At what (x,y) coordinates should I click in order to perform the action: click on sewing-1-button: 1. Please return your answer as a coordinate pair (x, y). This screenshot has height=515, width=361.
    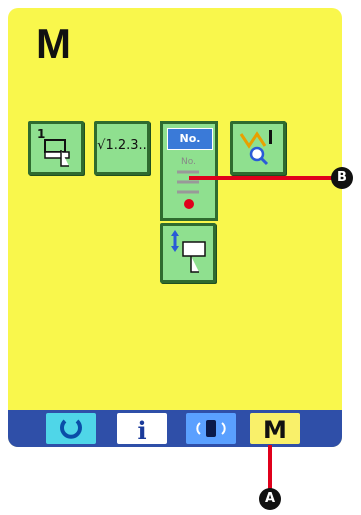
    Looking at the image, I should click on (56, 148).